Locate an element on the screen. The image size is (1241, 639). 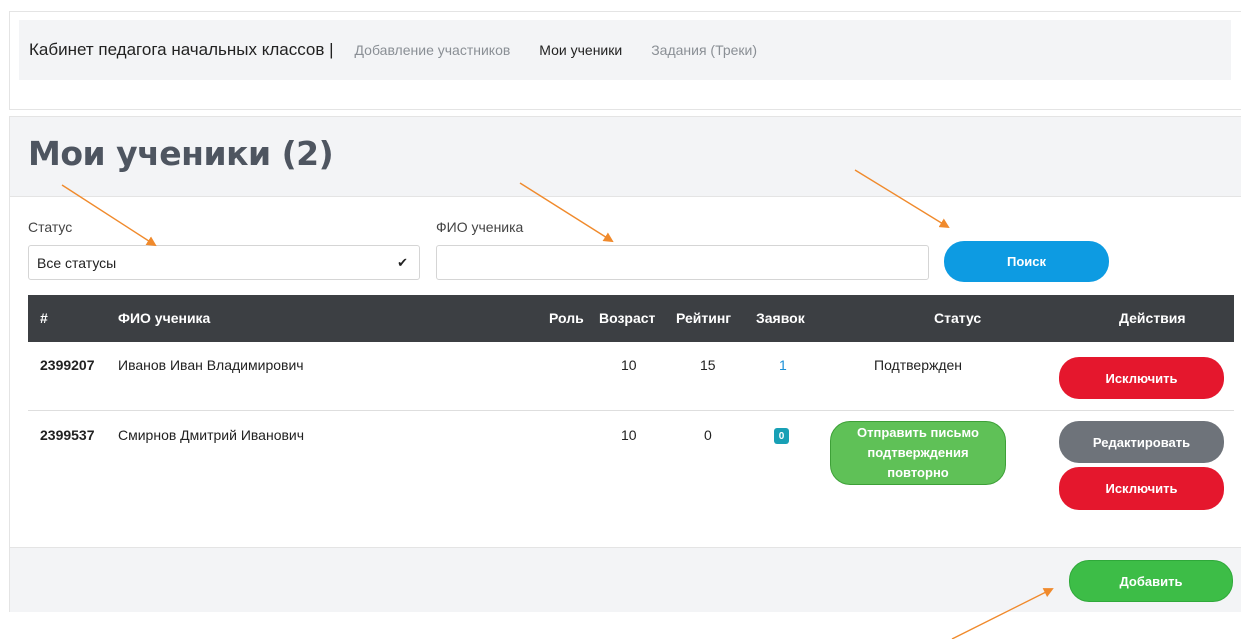
student-rating: 0 is located at coordinates (708, 435).